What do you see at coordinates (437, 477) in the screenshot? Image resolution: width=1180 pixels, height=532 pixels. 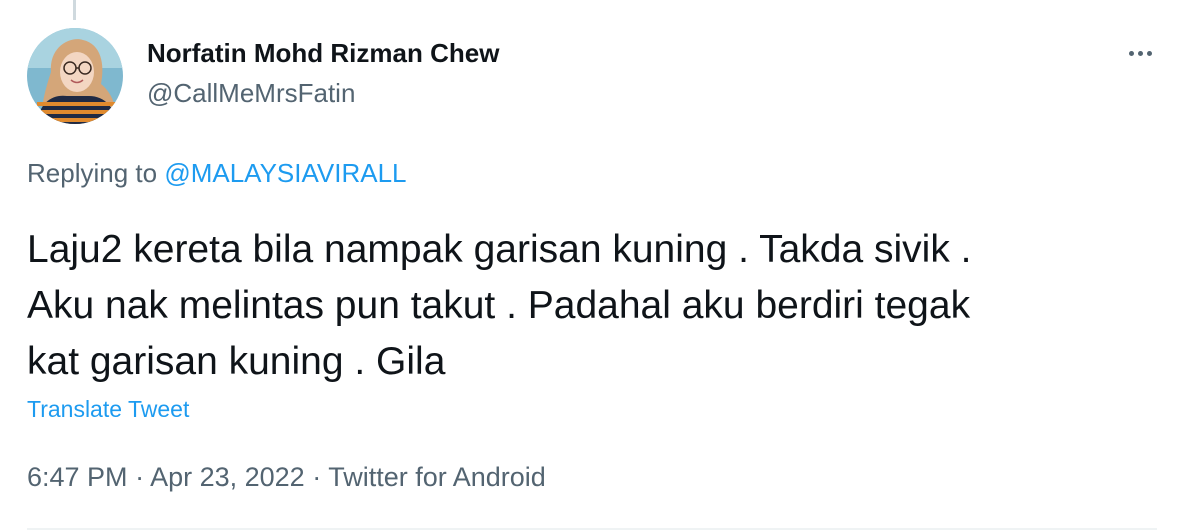 I see `tweet-source: Twitter for Android` at bounding box center [437, 477].